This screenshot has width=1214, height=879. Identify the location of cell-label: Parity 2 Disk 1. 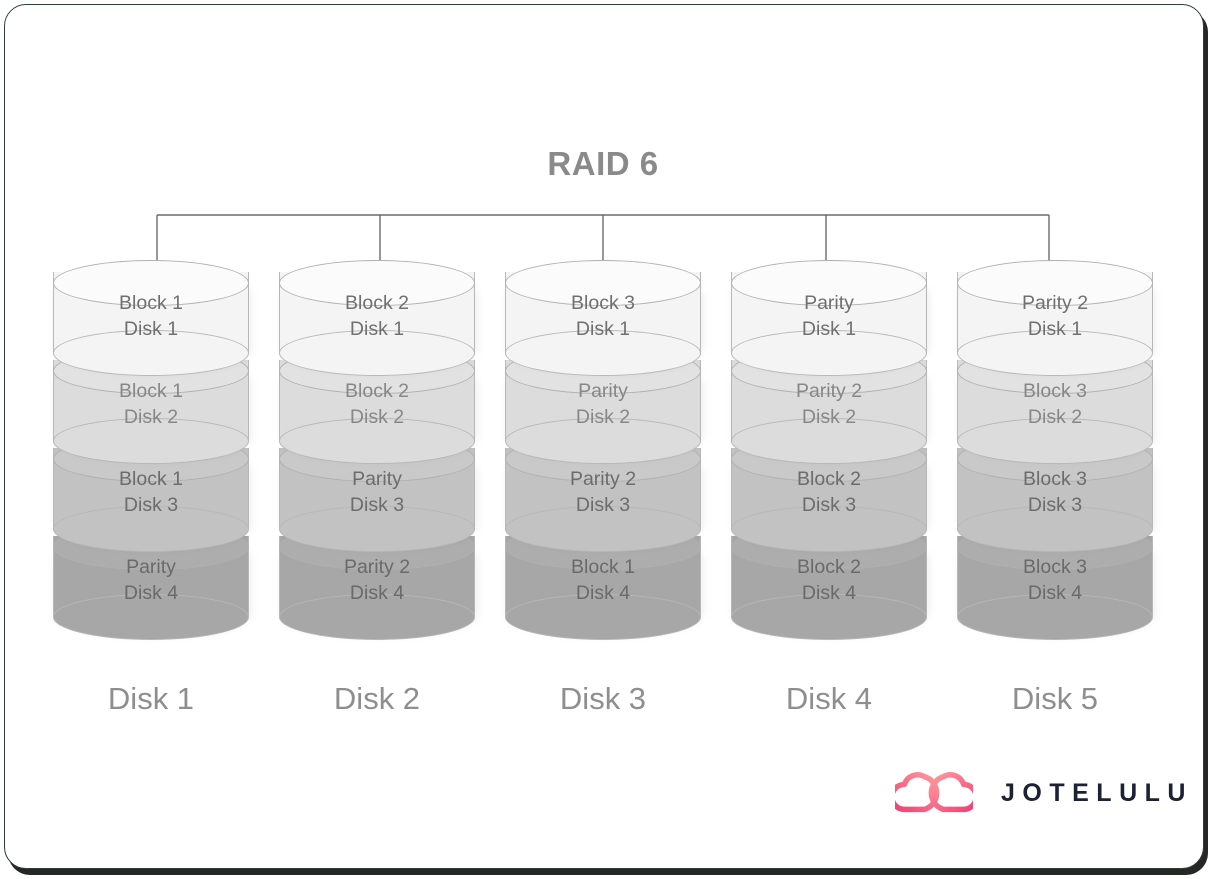
(1055, 316).